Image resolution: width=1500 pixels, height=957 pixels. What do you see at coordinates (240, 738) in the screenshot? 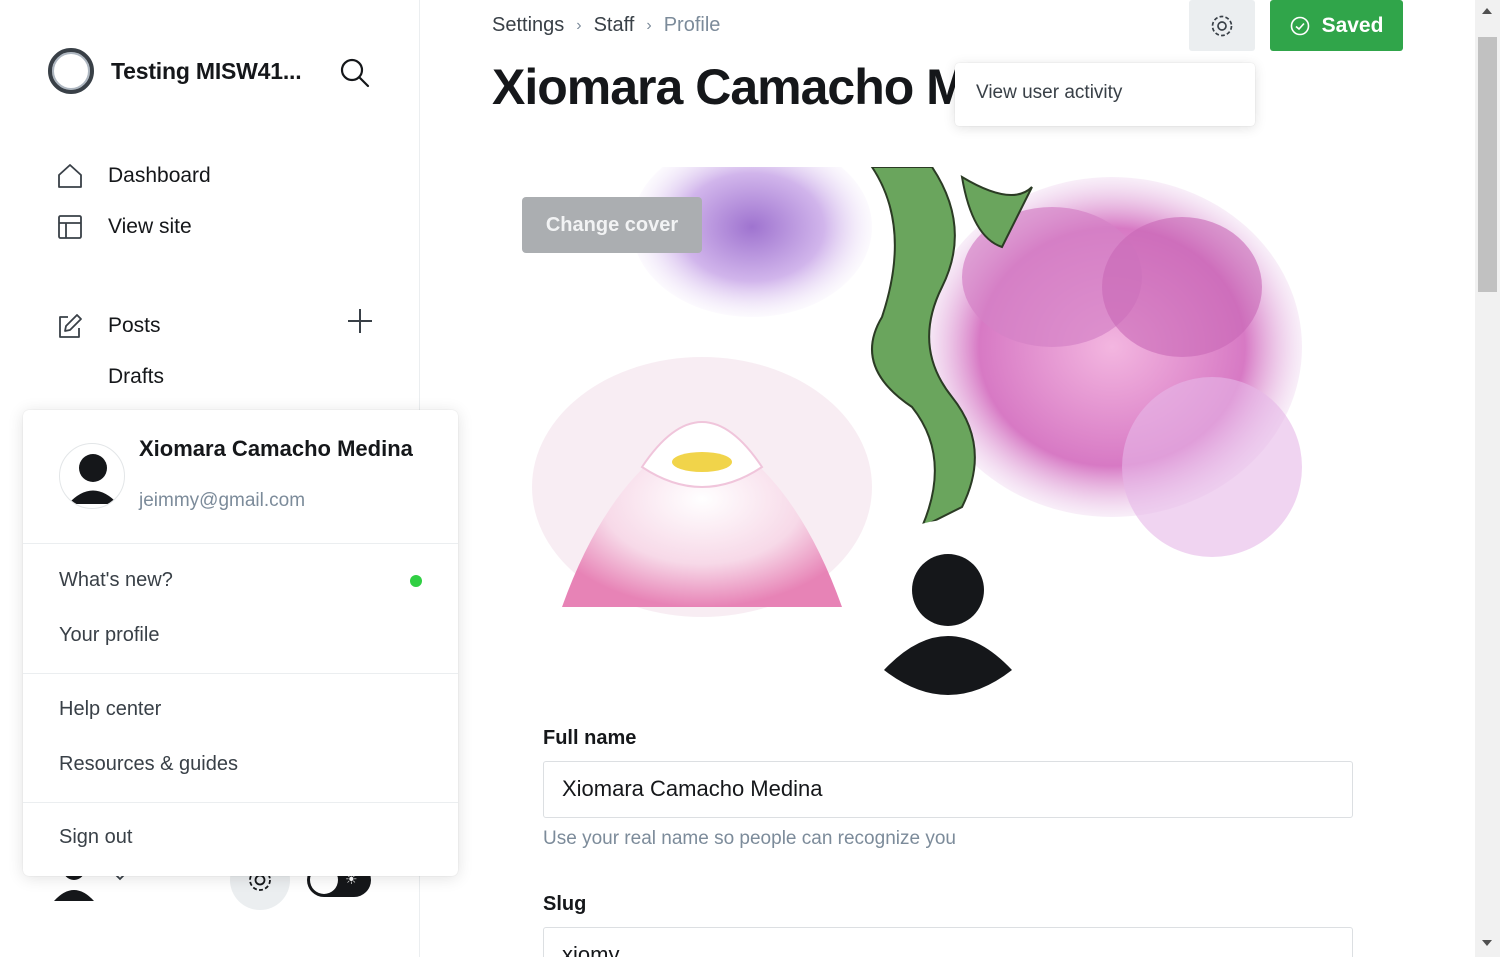
I see `user-menu-section-help: Help center Resources & guides` at bounding box center [240, 738].